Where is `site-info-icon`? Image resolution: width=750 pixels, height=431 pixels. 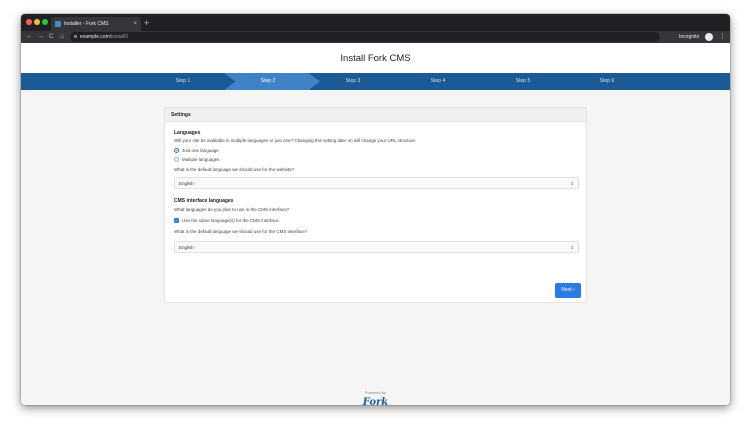 site-info-icon is located at coordinates (75, 36).